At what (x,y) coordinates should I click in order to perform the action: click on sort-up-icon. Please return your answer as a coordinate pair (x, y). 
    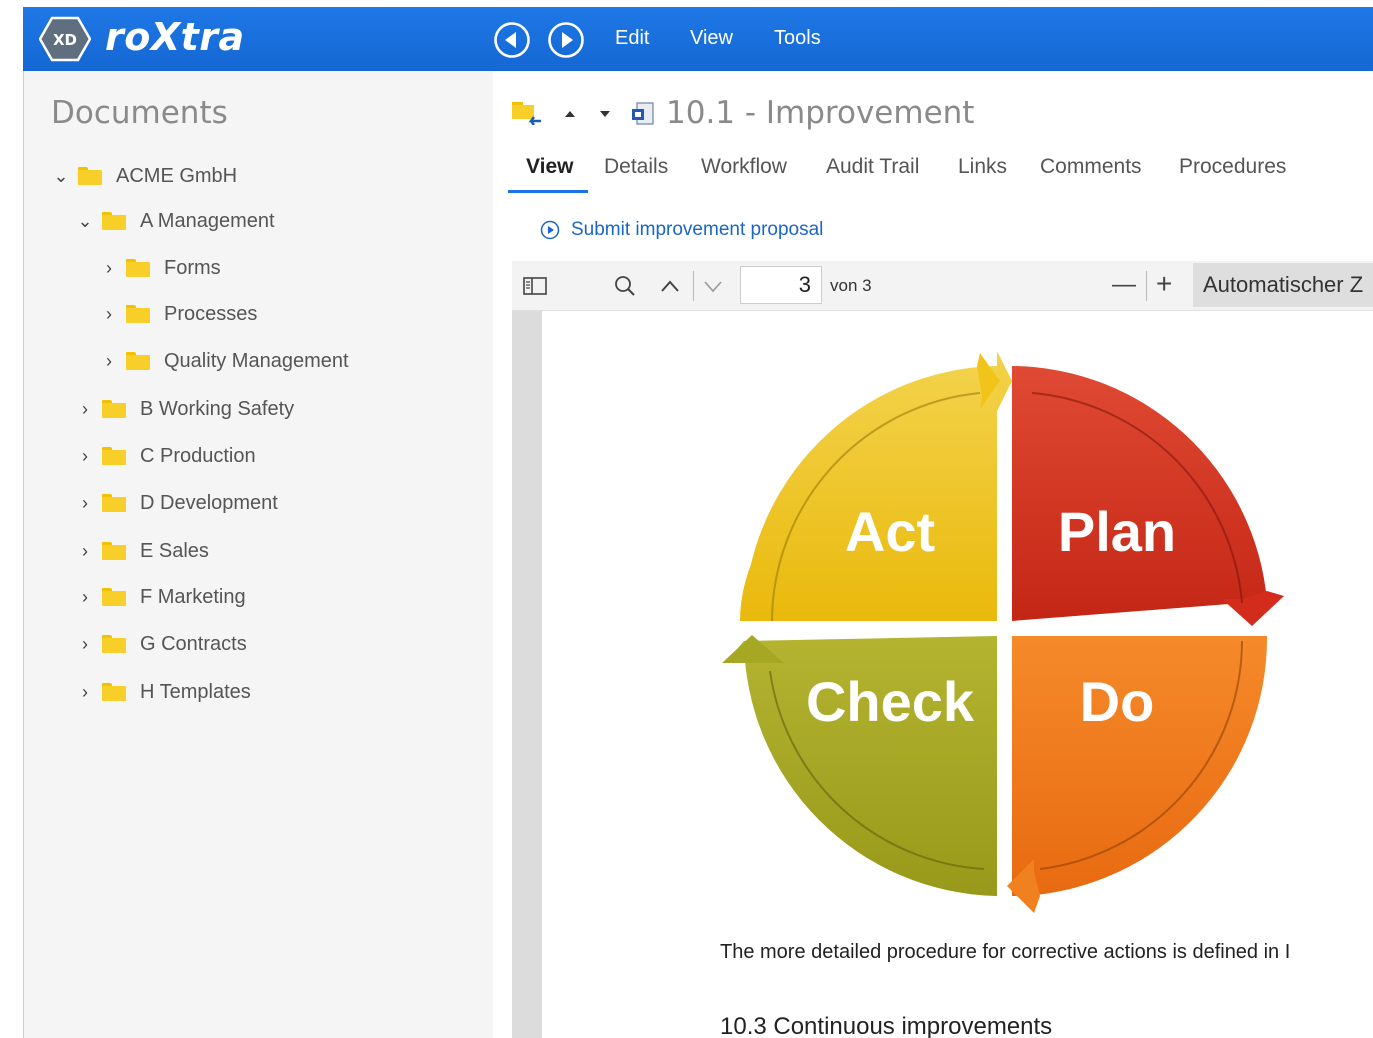
    Looking at the image, I should click on (570, 114).